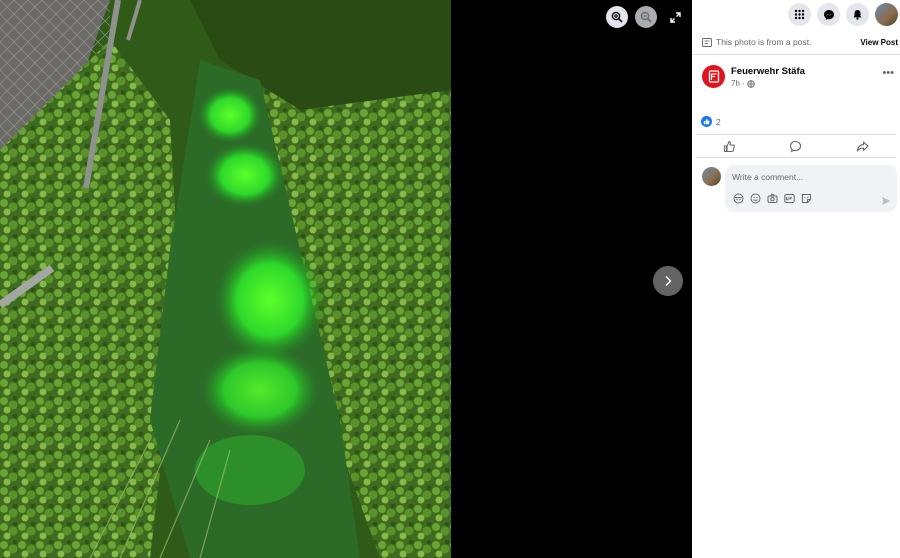 The height and width of the screenshot is (558, 900). I want to click on post-icon, so click(707, 42).